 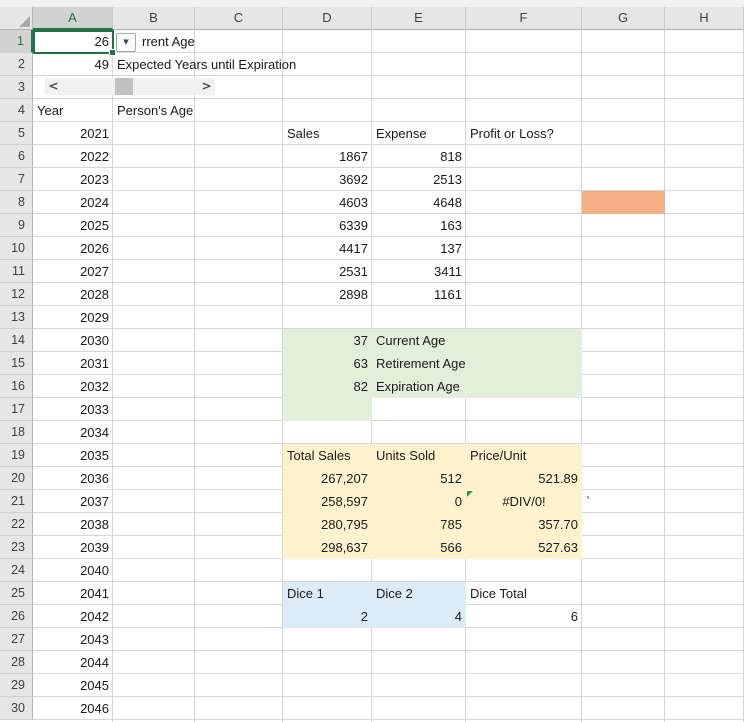 What do you see at coordinates (419, 133) in the screenshot?
I see `cell-E5: Expense` at bounding box center [419, 133].